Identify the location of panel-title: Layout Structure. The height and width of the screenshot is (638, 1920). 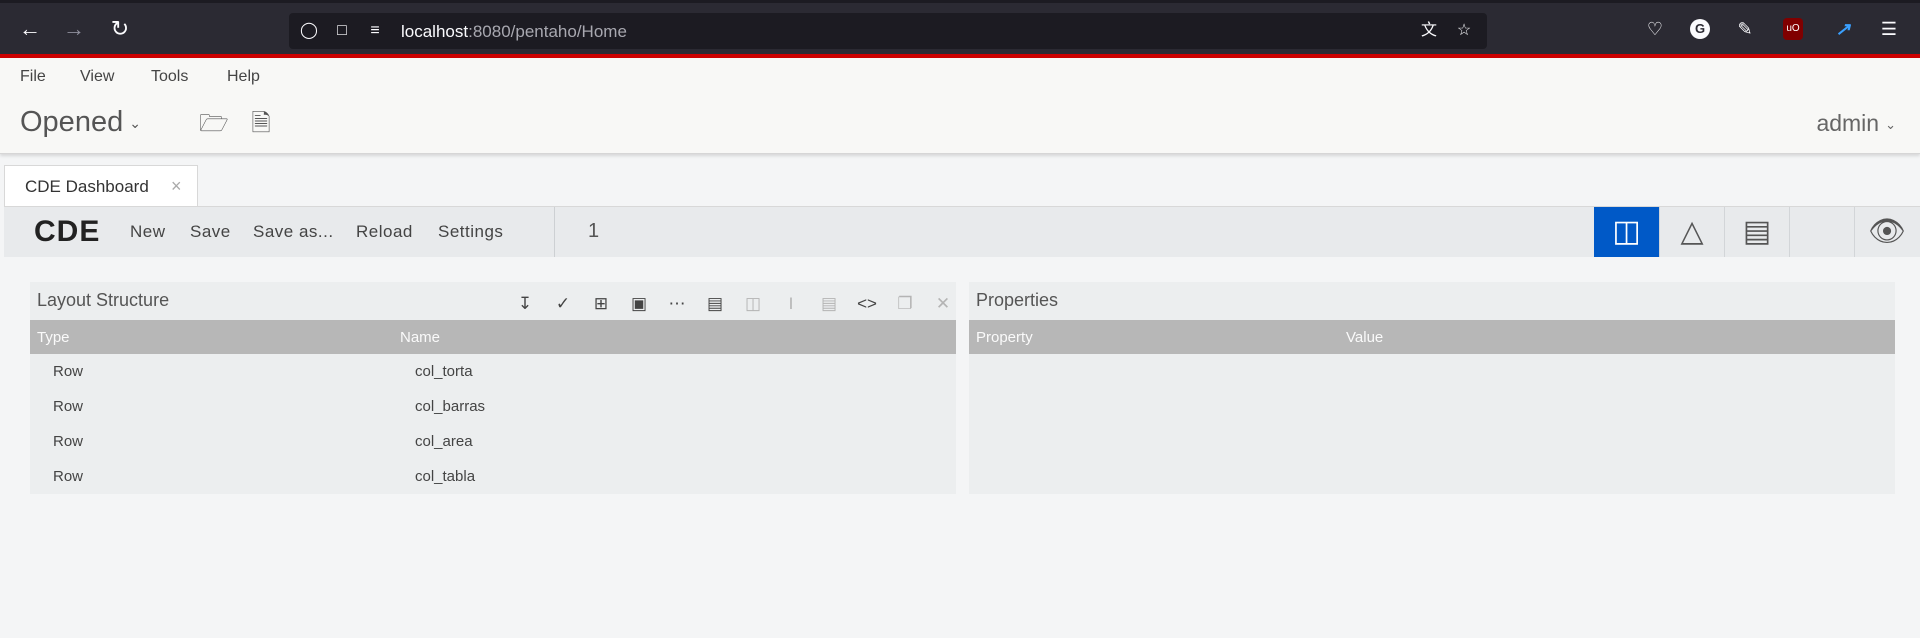
(103, 300).